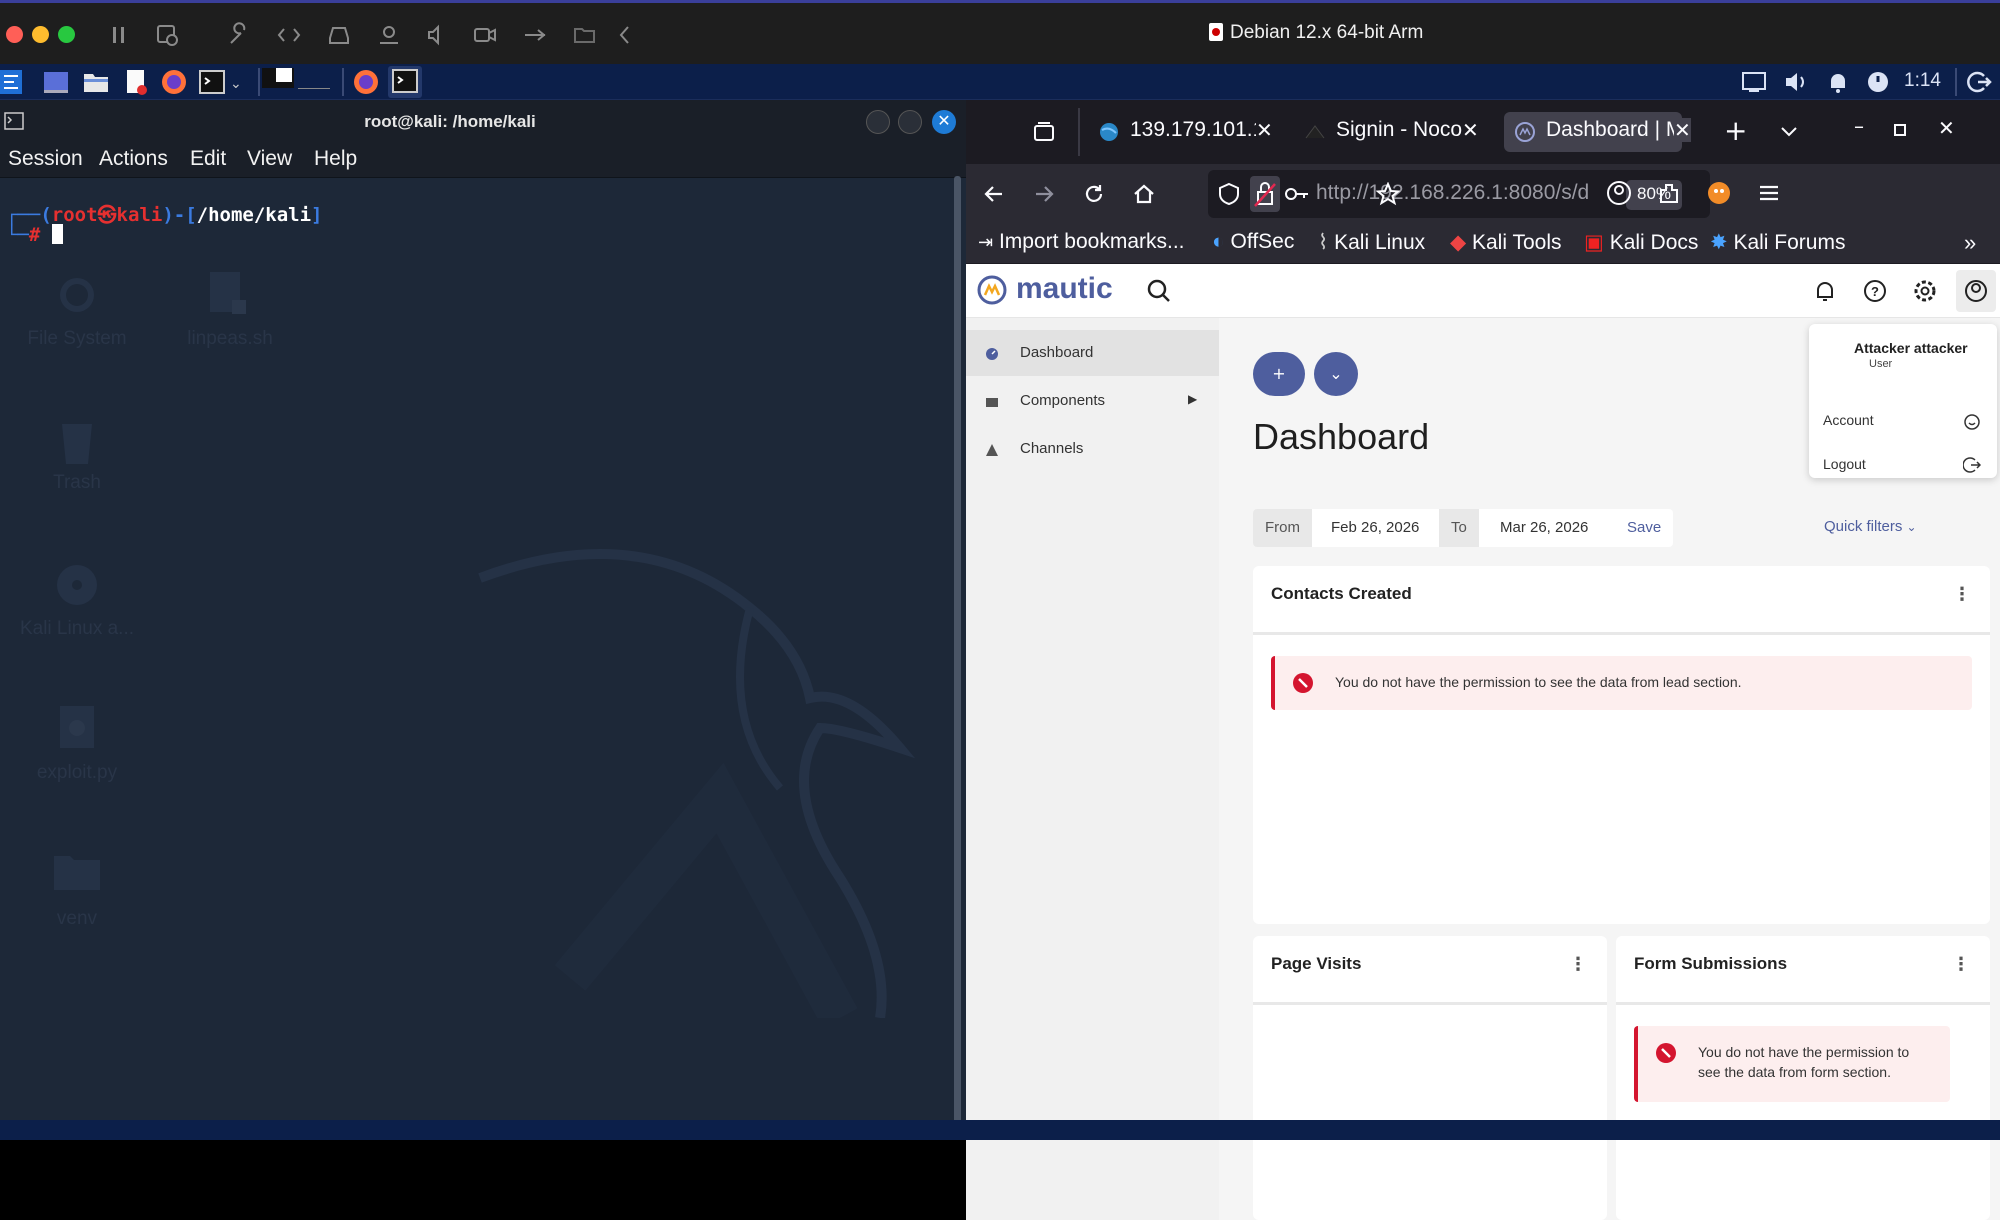 This screenshot has height=1220, width=2000. Describe the element at coordinates (119, 35) in the screenshot. I see `pause-icon` at that location.